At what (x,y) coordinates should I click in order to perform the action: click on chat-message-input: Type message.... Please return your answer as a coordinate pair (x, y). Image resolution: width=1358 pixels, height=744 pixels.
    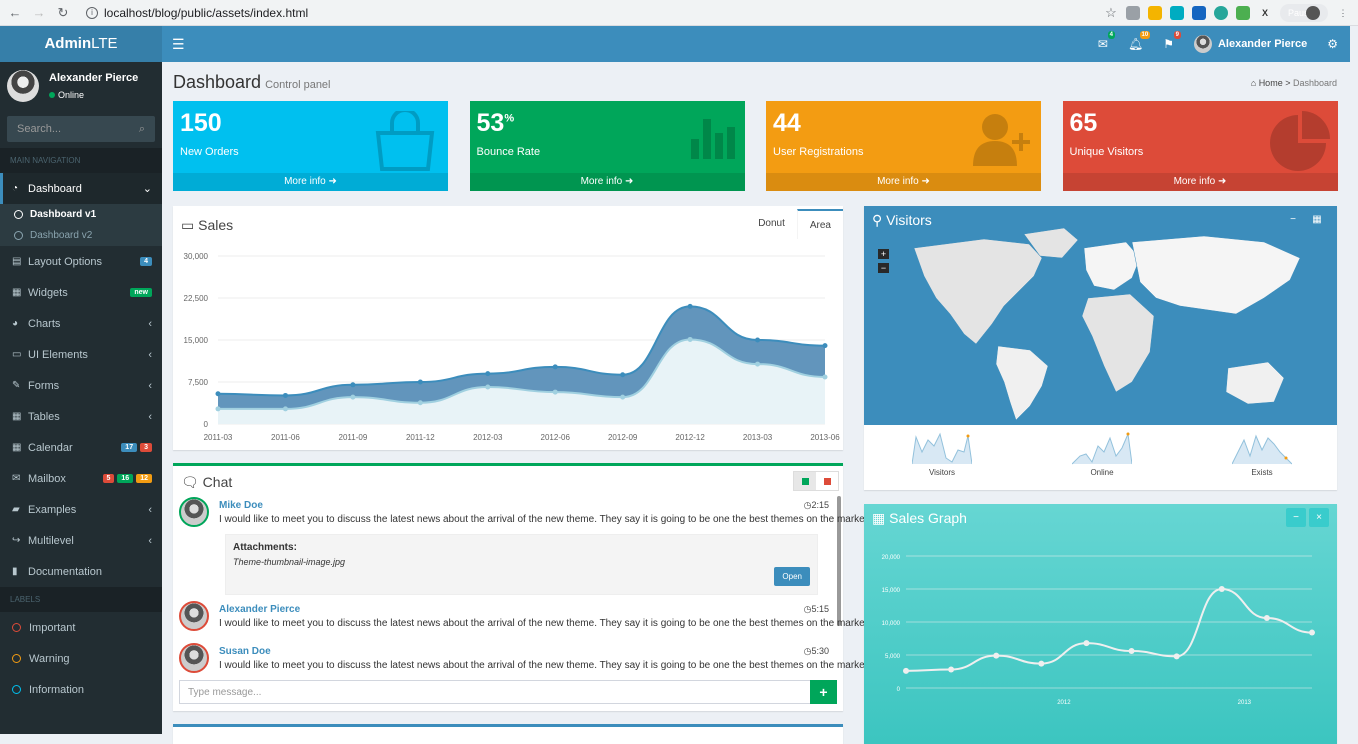
    Looking at the image, I should click on (495, 692).